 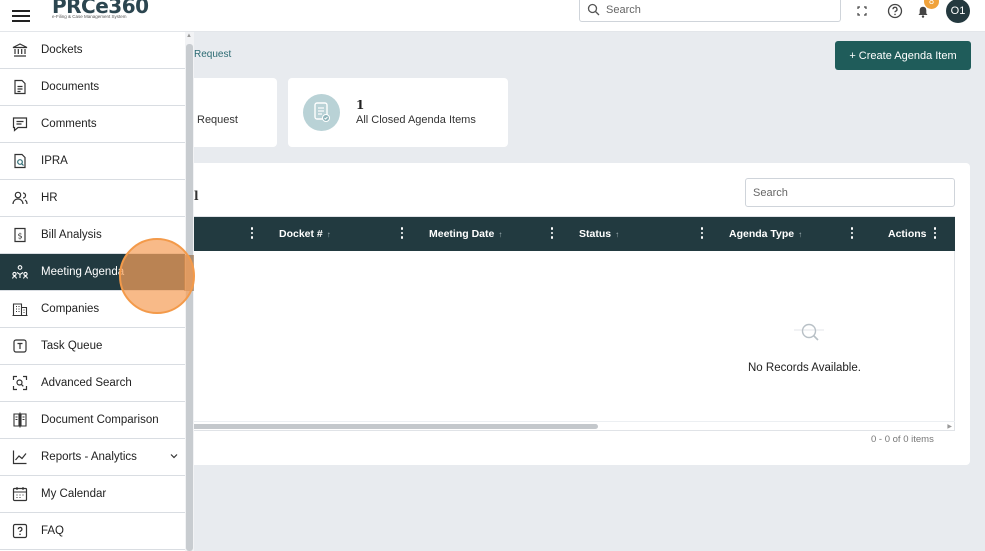 What do you see at coordinates (72, 346) in the screenshot?
I see `sidebar-item-label: Task Queue` at bounding box center [72, 346].